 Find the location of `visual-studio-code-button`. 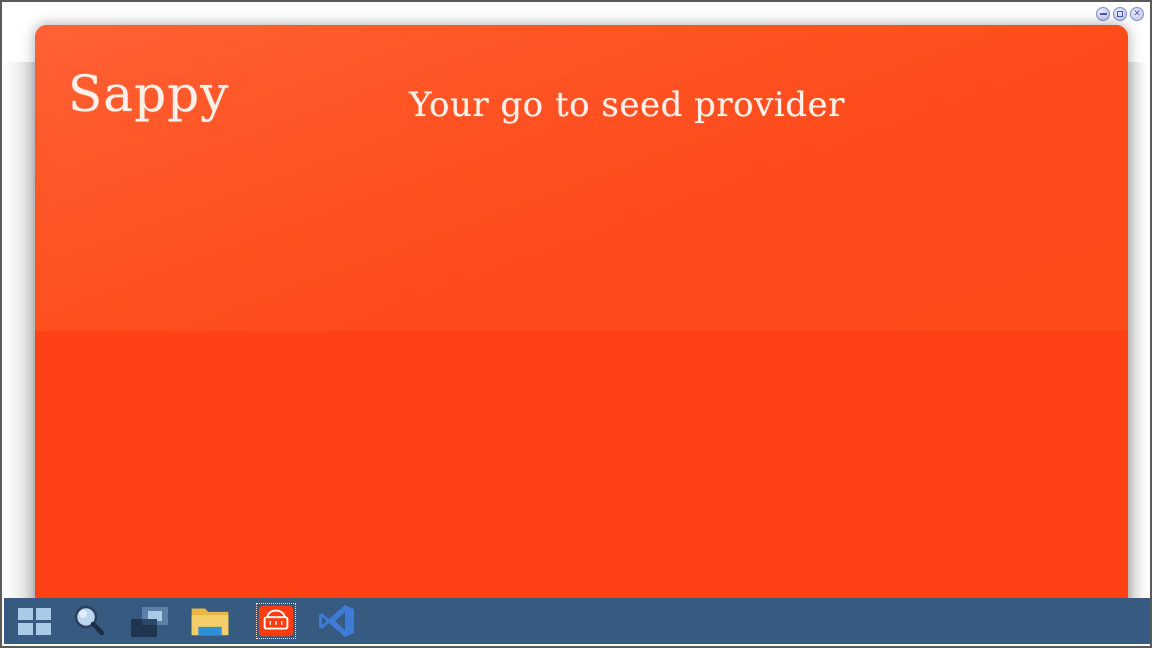

visual-studio-code-button is located at coordinates (337, 621).